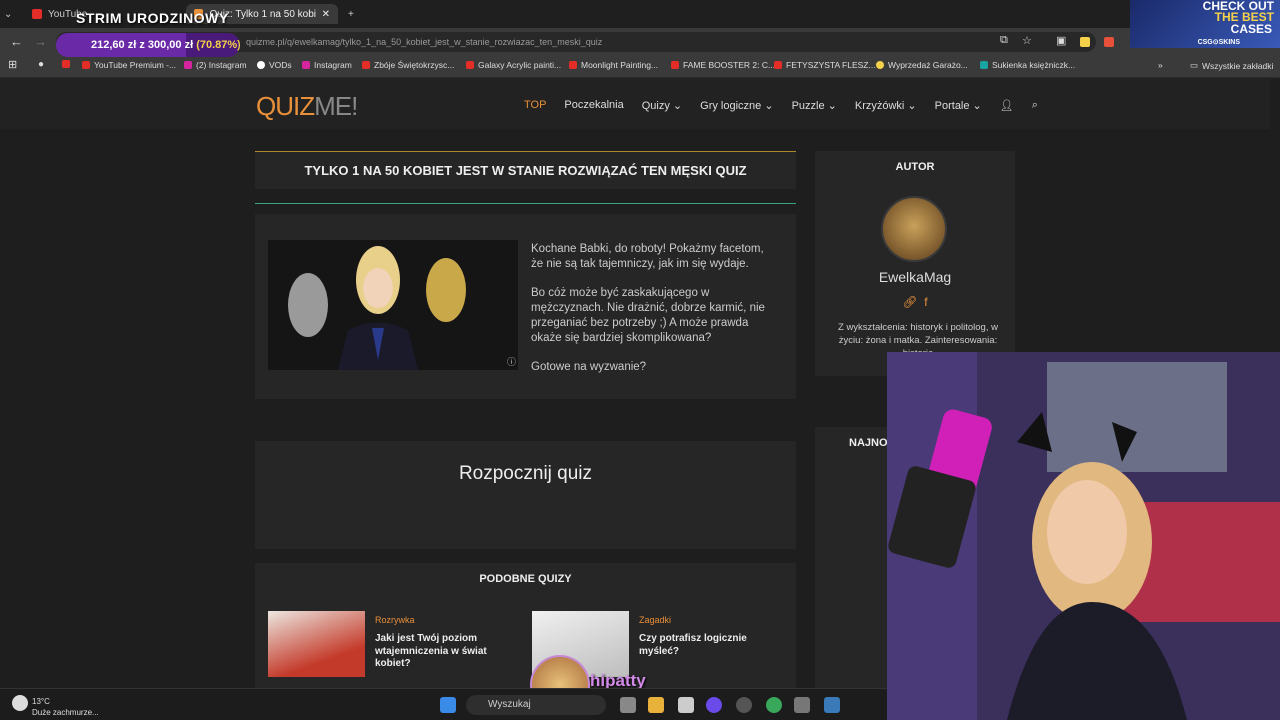 This screenshot has width=1280, height=720. What do you see at coordinates (914, 229) in the screenshot?
I see `author-avatar` at bounding box center [914, 229].